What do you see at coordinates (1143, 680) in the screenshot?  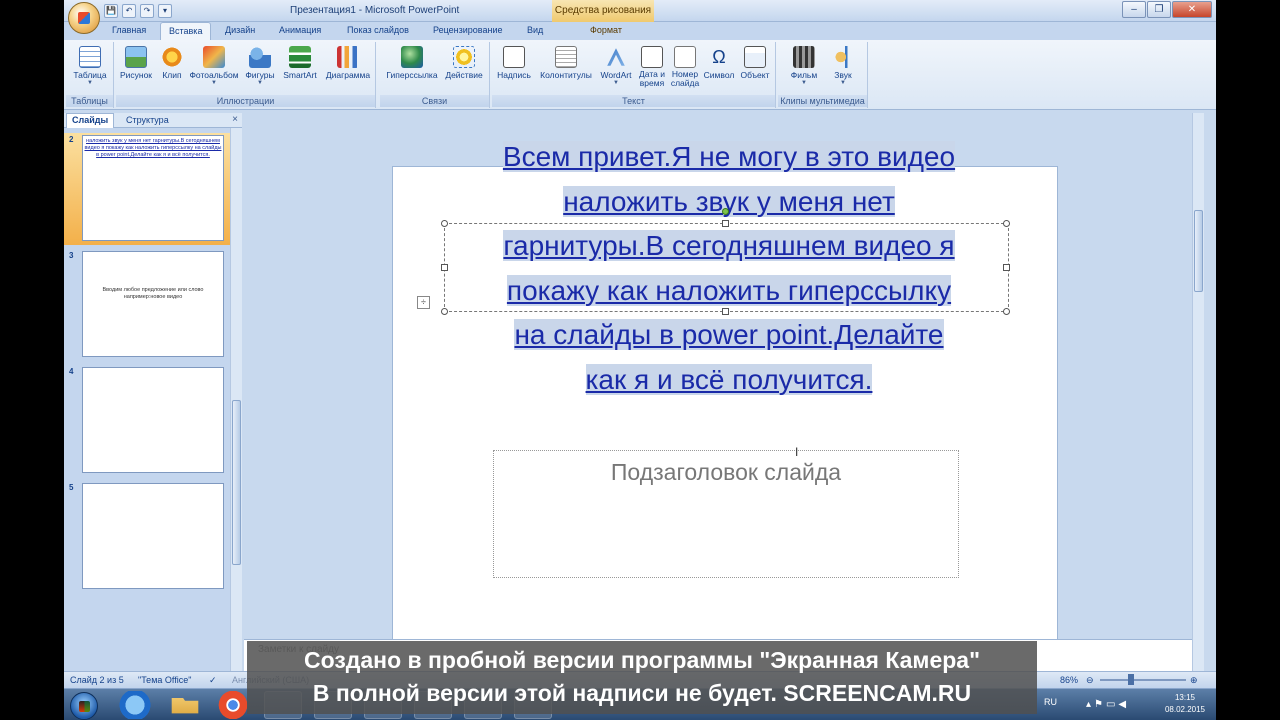 I see `zoom-slider` at bounding box center [1143, 680].